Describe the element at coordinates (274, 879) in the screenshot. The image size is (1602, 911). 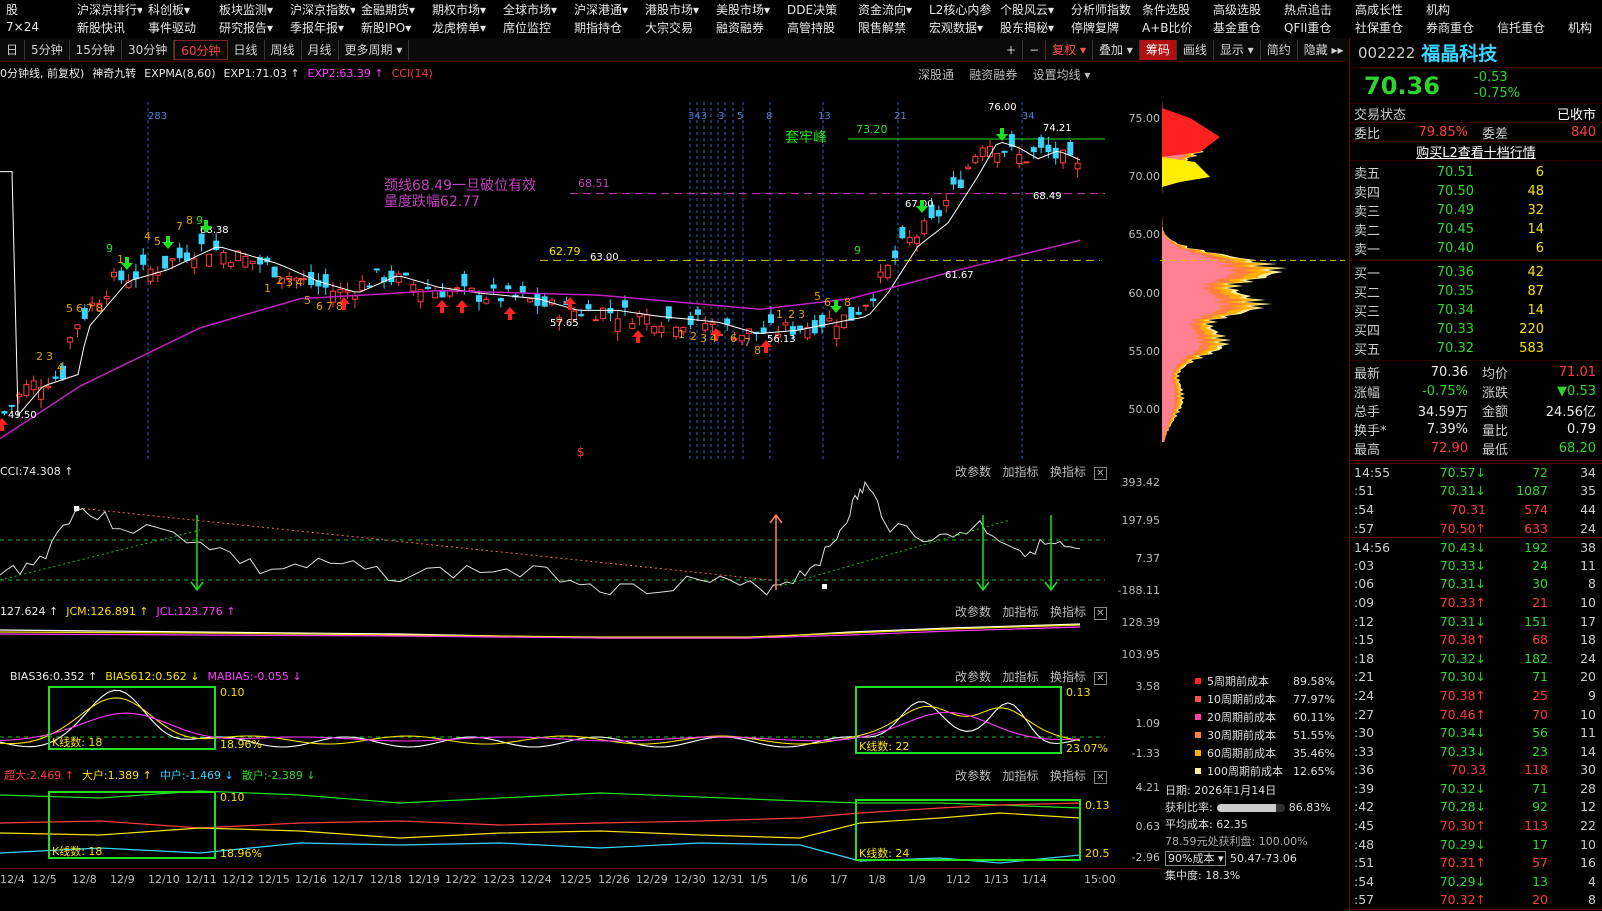
I see `time-tick: 12/15` at that location.